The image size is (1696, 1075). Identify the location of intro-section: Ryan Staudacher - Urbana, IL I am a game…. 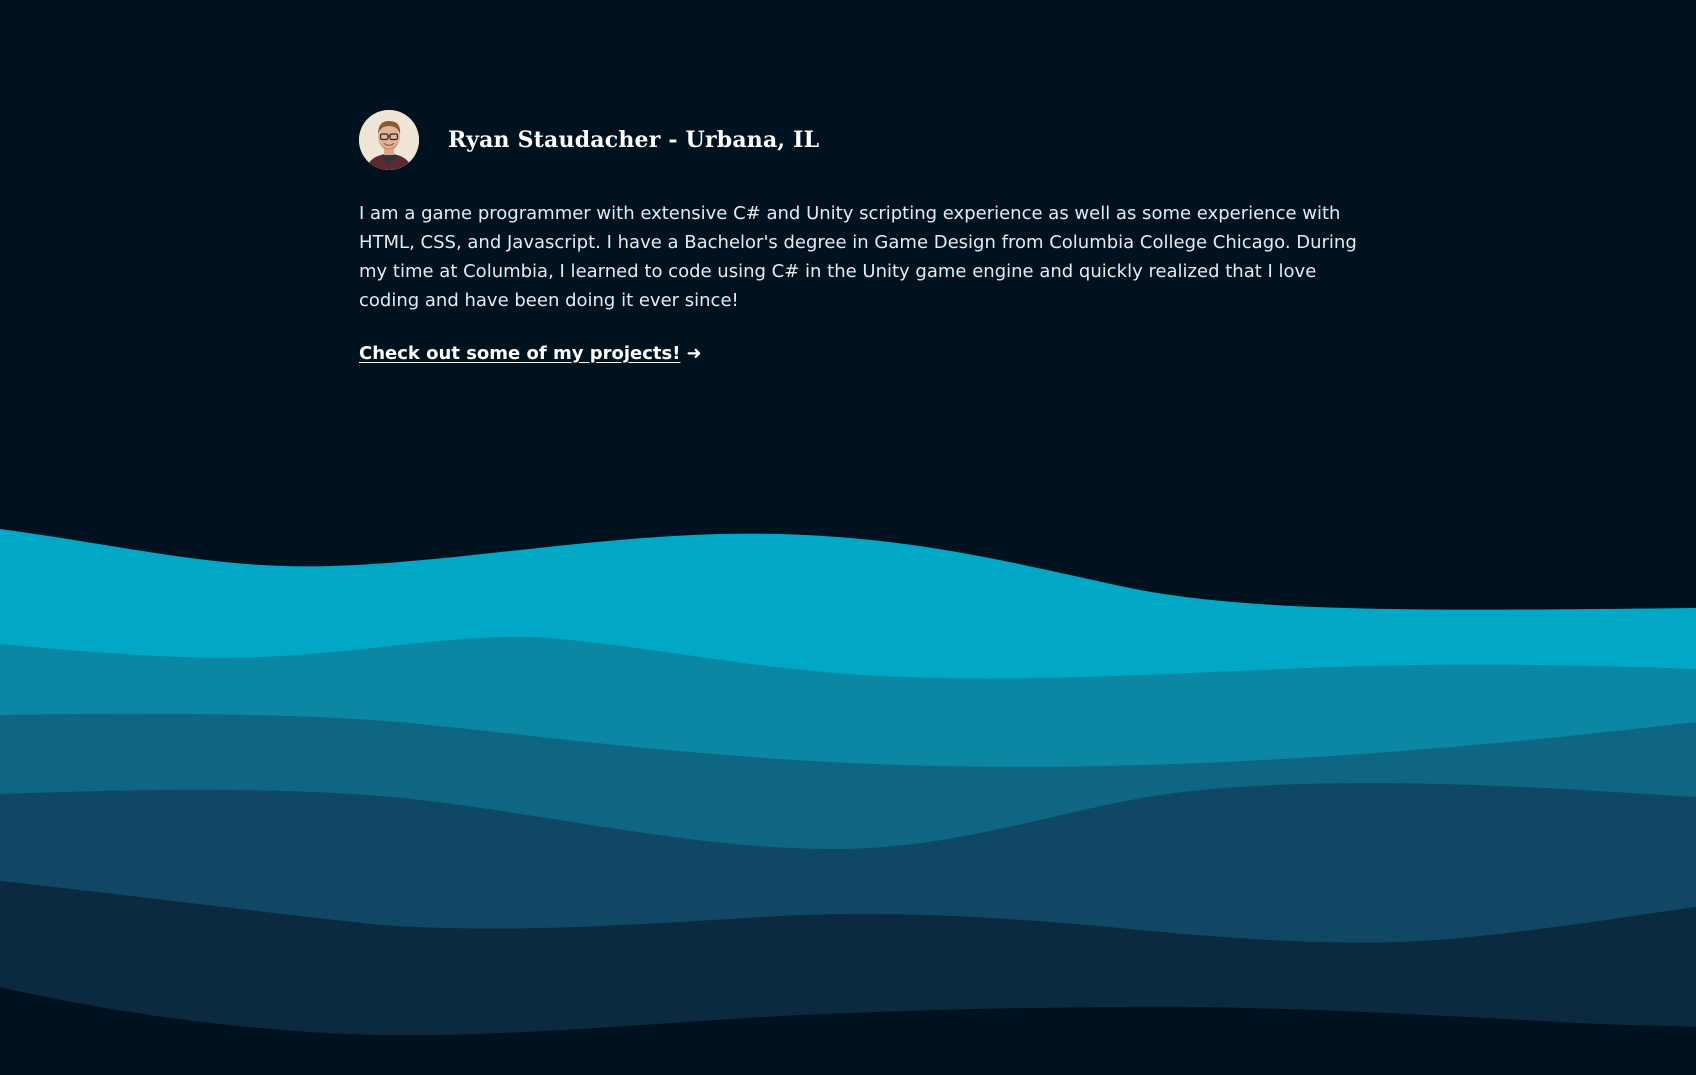
(869, 237).